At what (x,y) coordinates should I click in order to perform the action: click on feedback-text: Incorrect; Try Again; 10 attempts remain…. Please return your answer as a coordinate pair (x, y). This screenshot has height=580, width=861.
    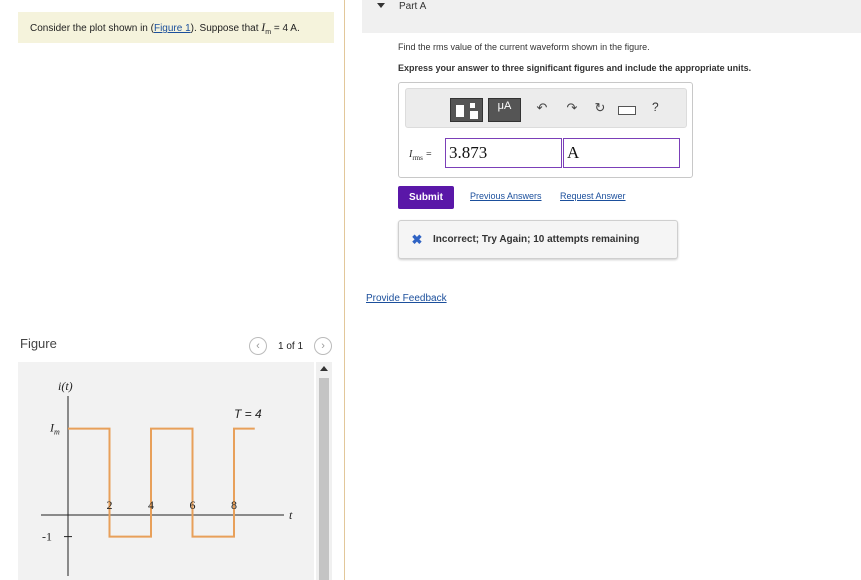
    Looking at the image, I should click on (536, 239).